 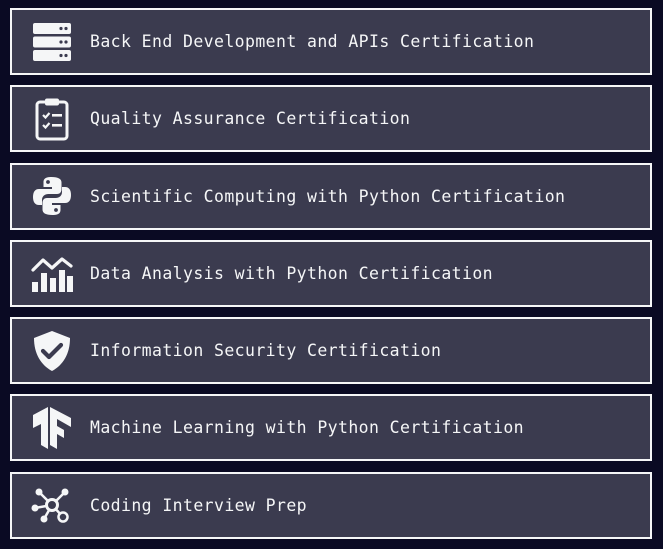 I want to click on cert-item-label: Data Analysis with Python Certification, so click(x=292, y=273).